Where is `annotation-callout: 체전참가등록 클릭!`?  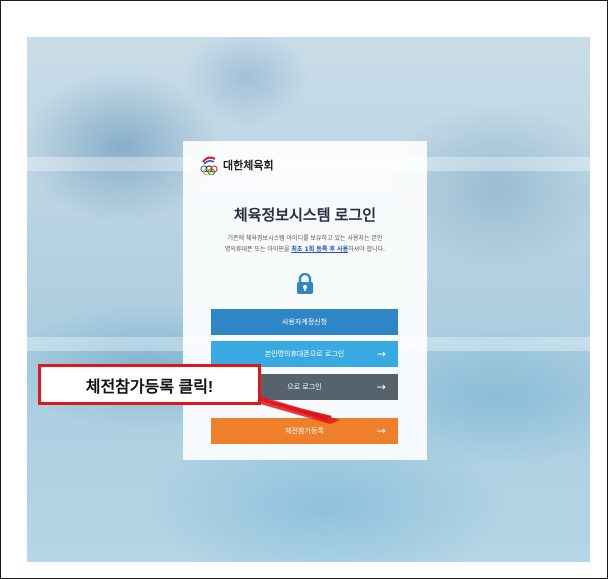 annotation-callout: 체전참가등록 클릭! is located at coordinates (149, 384).